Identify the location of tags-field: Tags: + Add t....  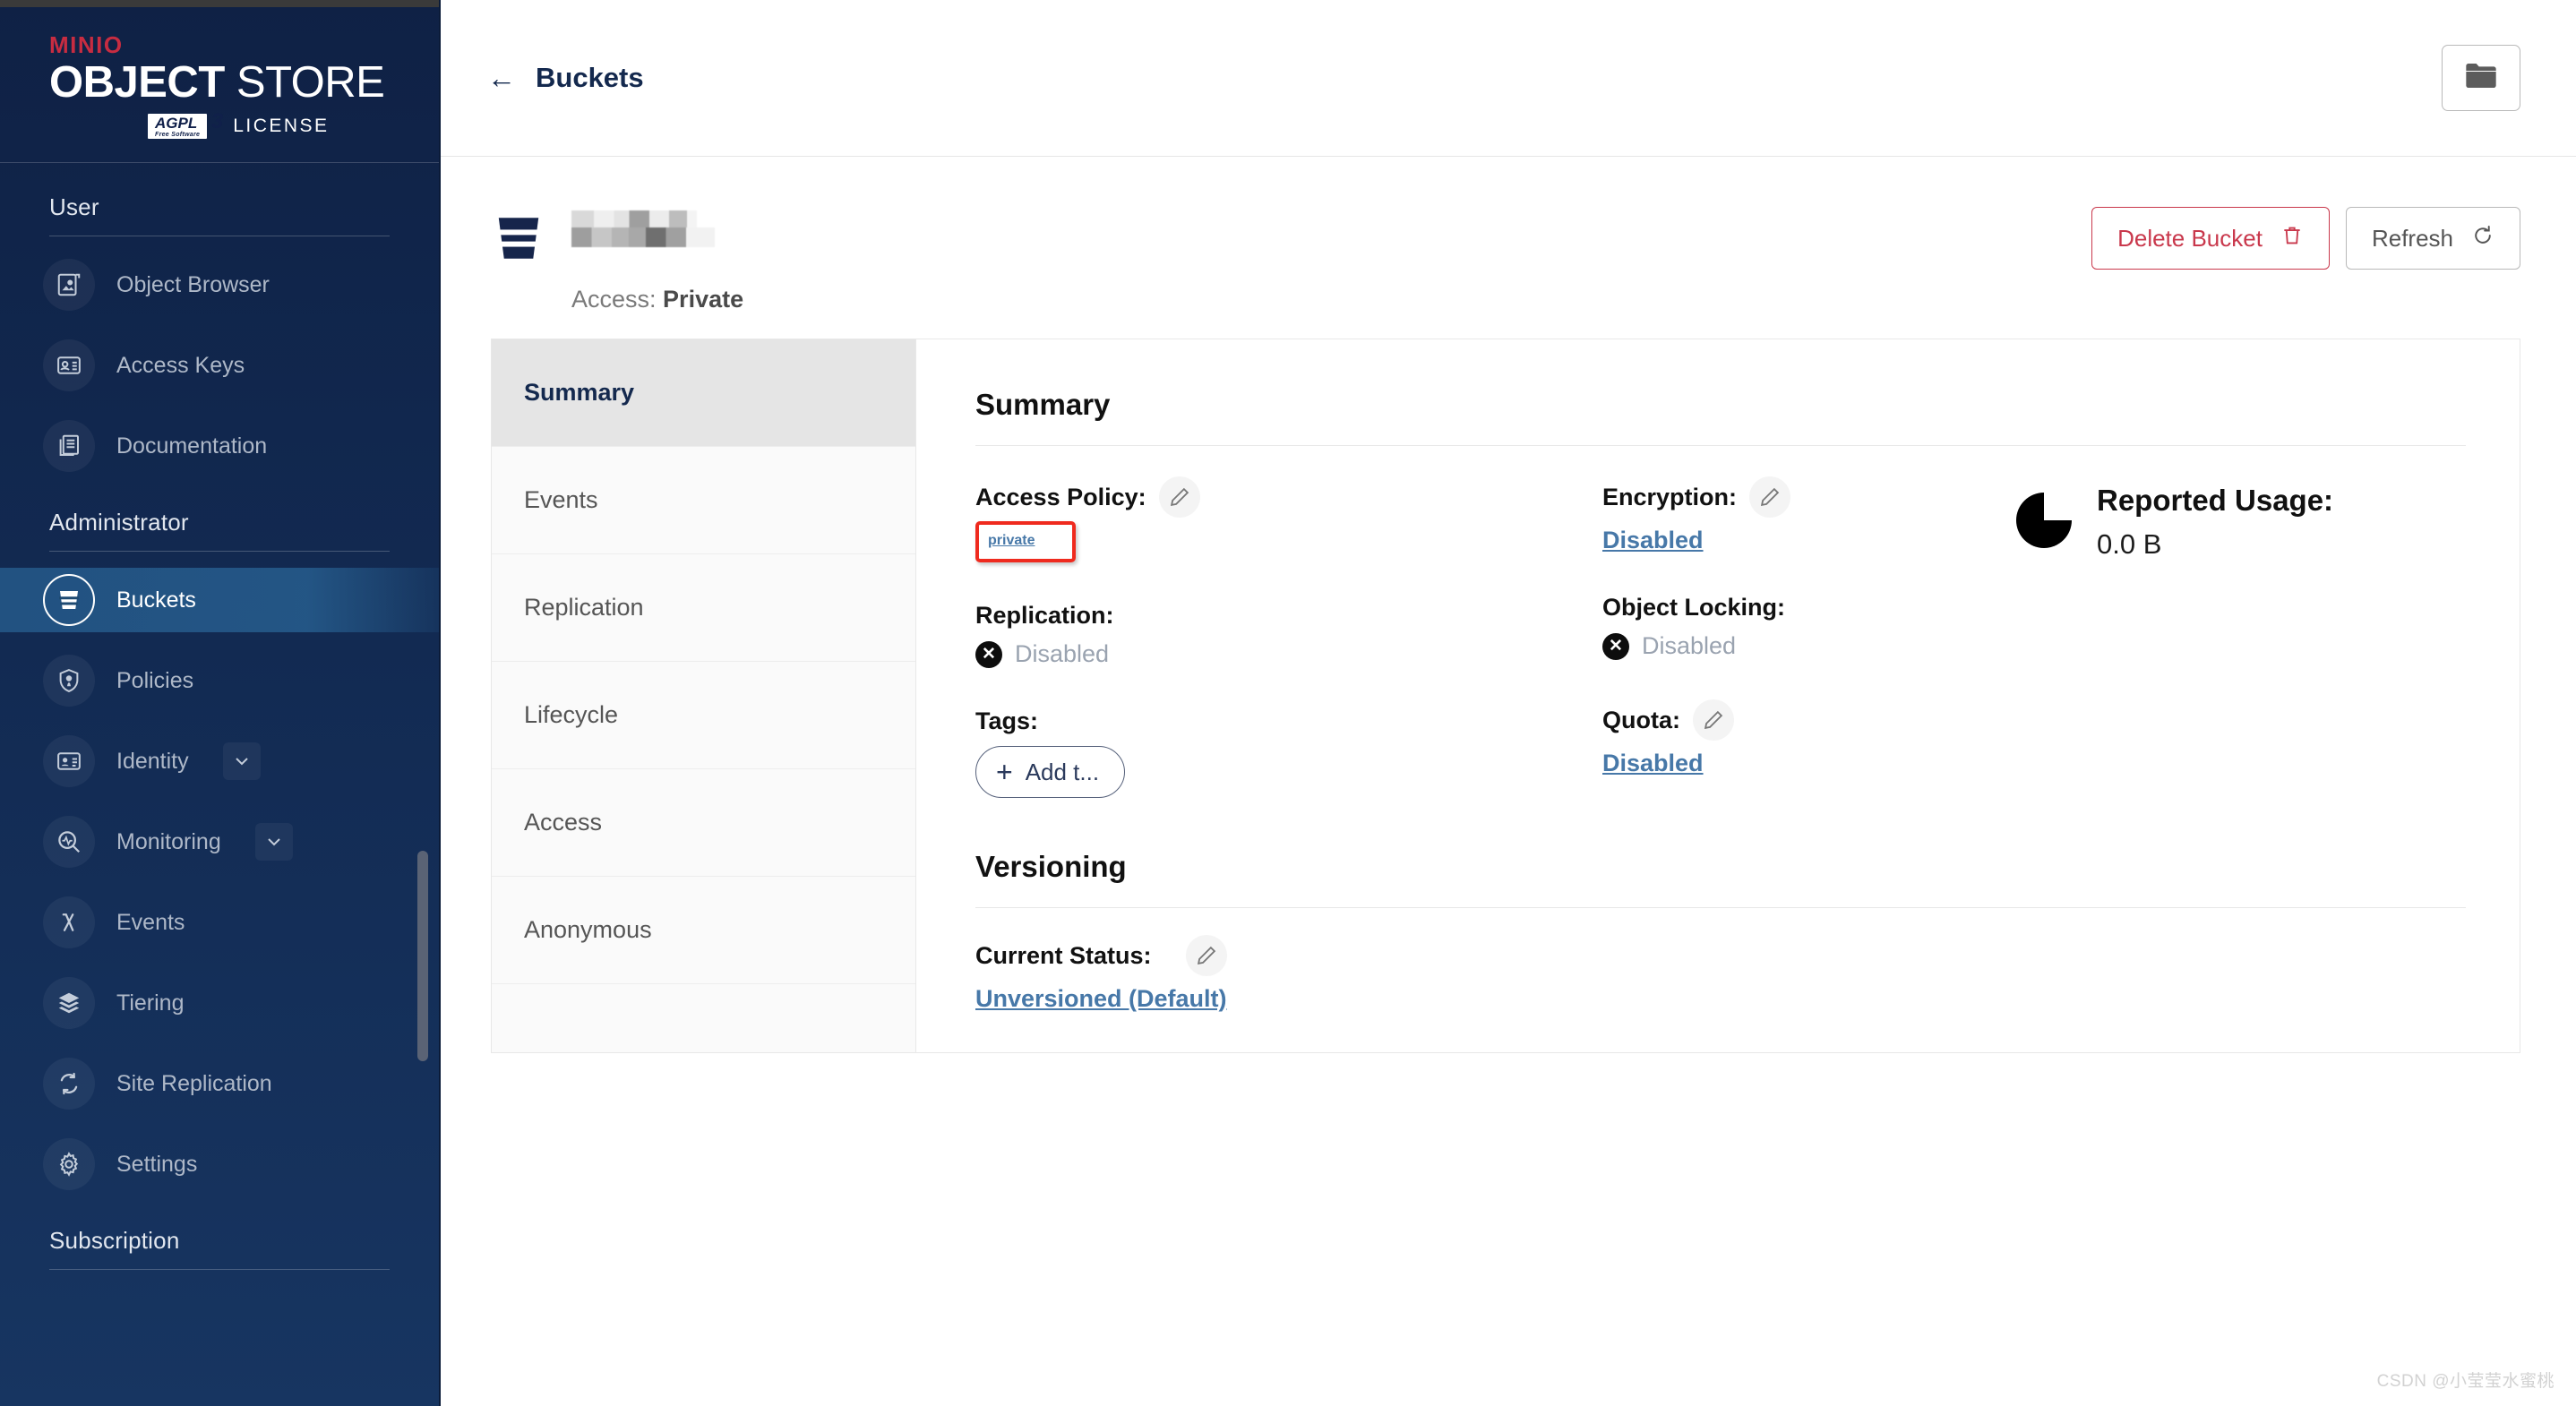
(1288, 752).